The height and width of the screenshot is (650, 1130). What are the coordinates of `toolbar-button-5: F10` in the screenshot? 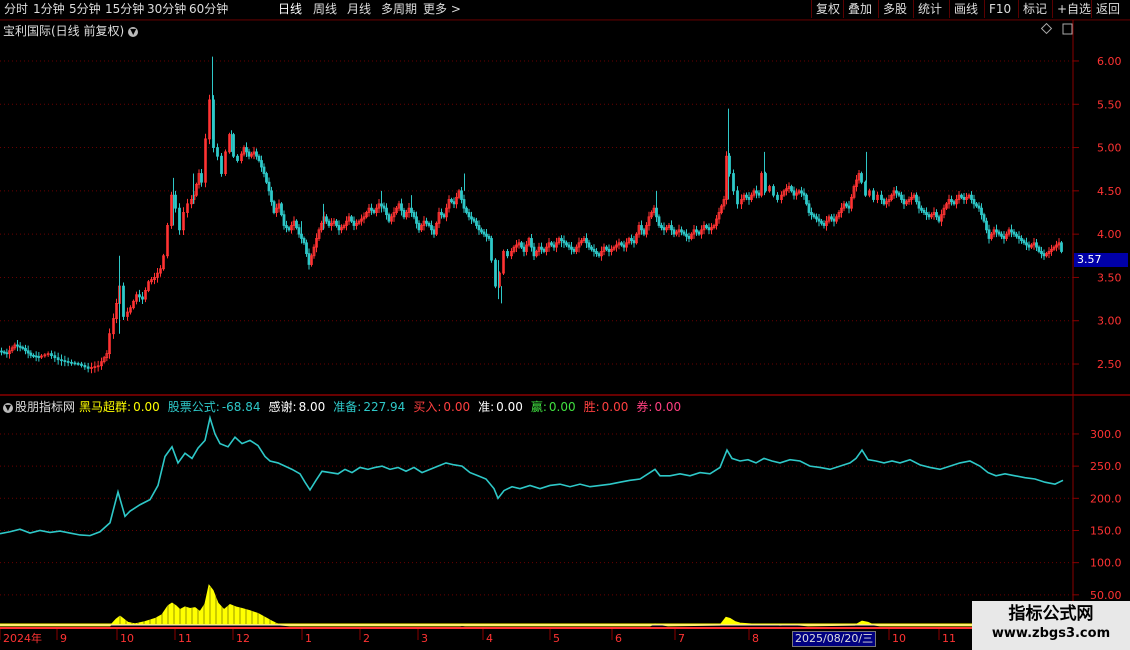 It's located at (999, 9).